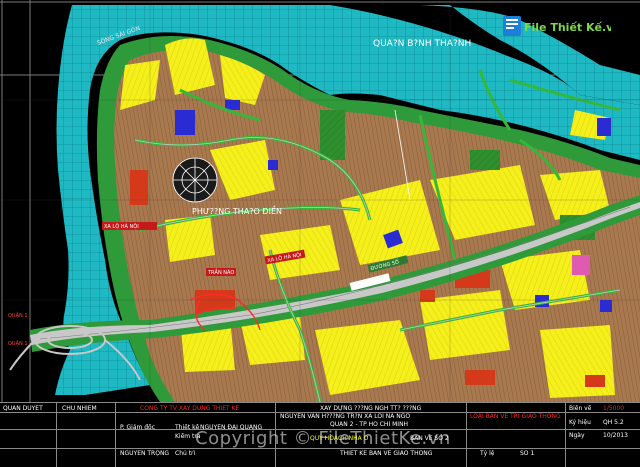 The width and height of the screenshot is (640, 467). What do you see at coordinates (515, 416) in the screenshot?
I see `tb-project-sub3: LOẠI BẢN VẼ TRÍ GIAO THÔNG` at bounding box center [515, 416].